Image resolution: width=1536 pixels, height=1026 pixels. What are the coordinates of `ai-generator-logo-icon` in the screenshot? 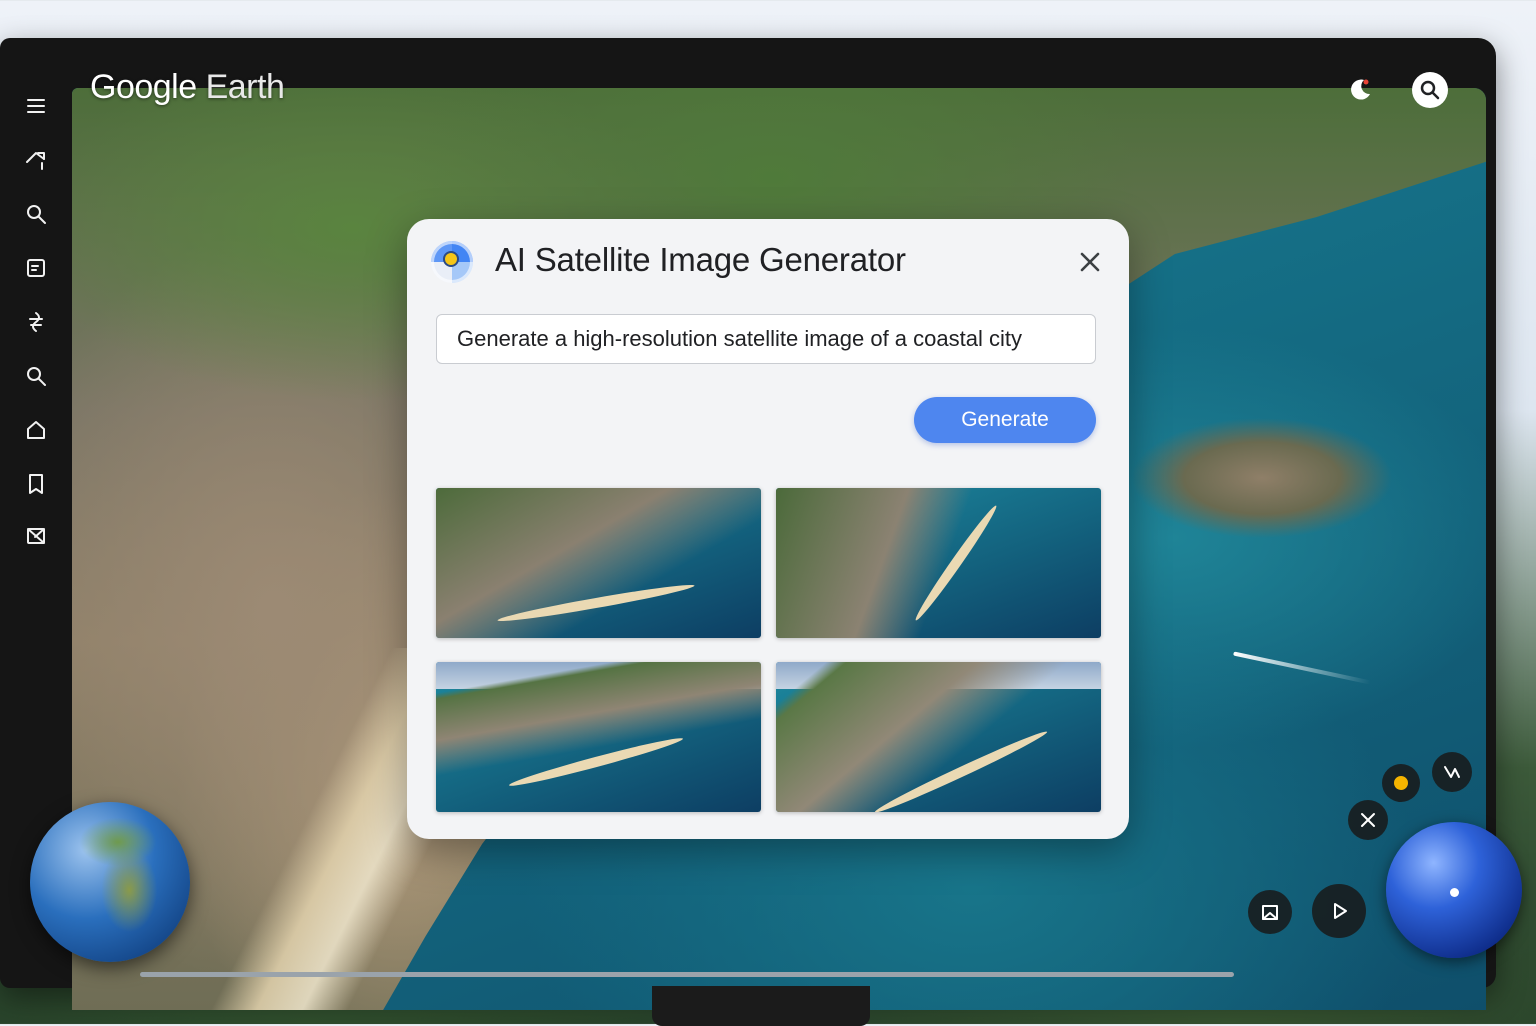 It's located at (452, 262).